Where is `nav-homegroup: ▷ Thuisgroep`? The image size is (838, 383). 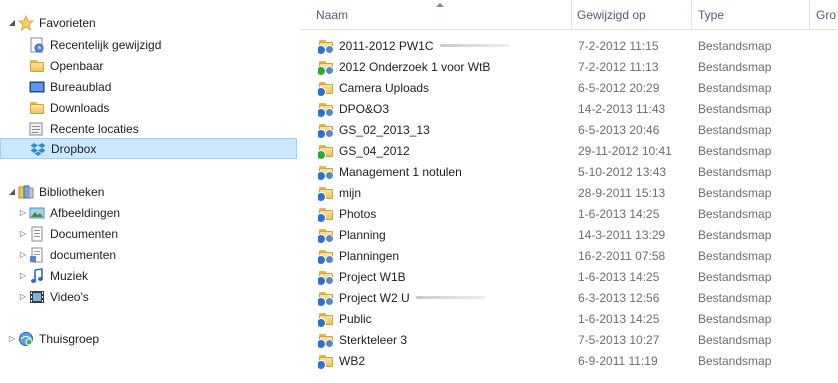
nav-homegroup: ▷ Thuisgroep is located at coordinates (52, 338).